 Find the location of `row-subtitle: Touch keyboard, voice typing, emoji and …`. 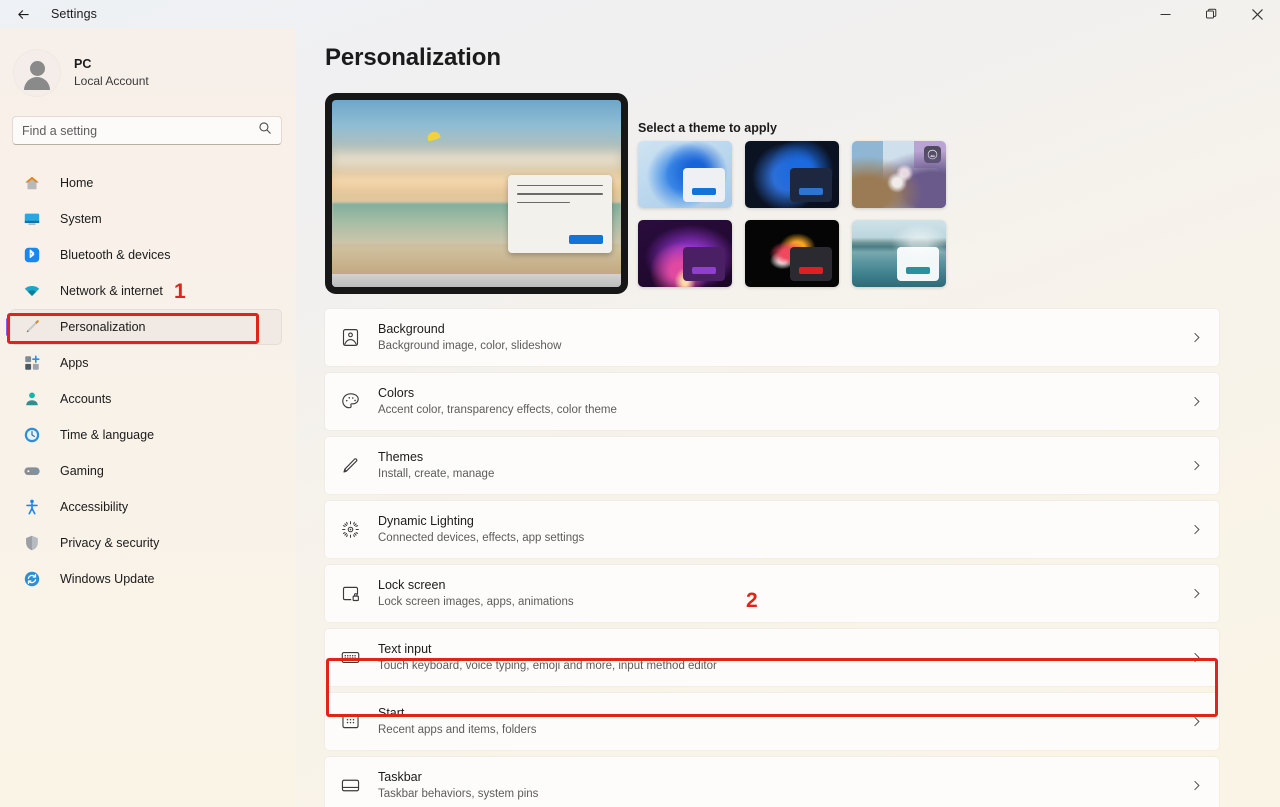

row-subtitle: Touch keyboard, voice typing, emoji and … is located at coordinates (547, 666).